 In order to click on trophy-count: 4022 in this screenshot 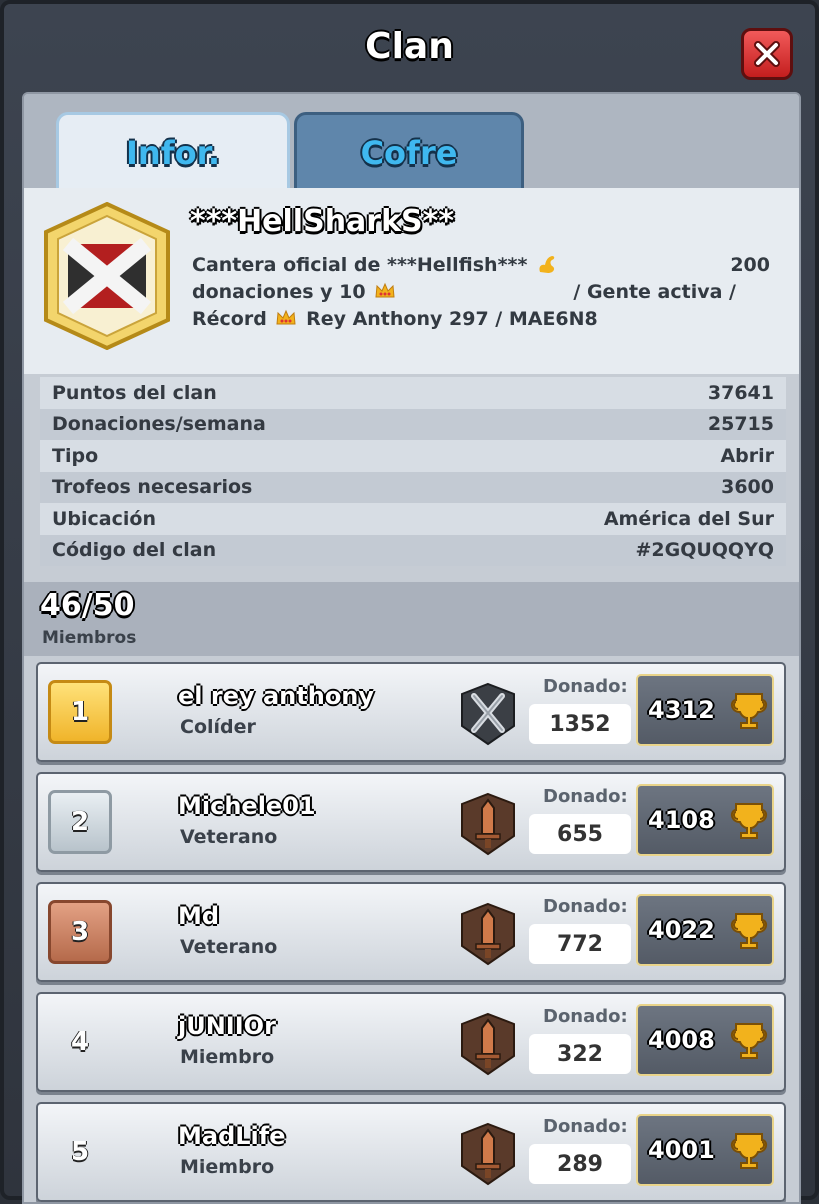, I will do `click(681, 930)`.